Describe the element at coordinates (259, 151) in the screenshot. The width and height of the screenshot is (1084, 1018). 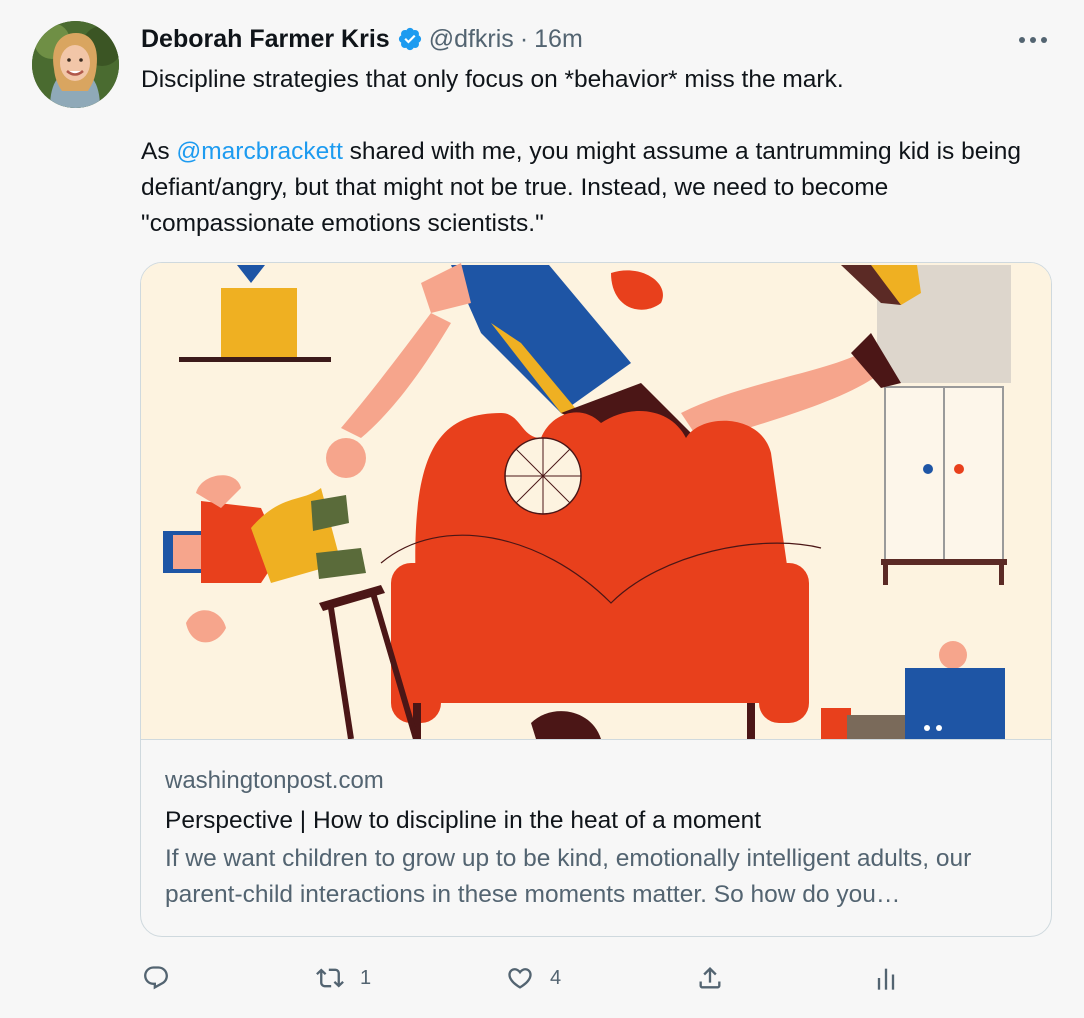
I see `mention-link: @marcbrackett` at that location.